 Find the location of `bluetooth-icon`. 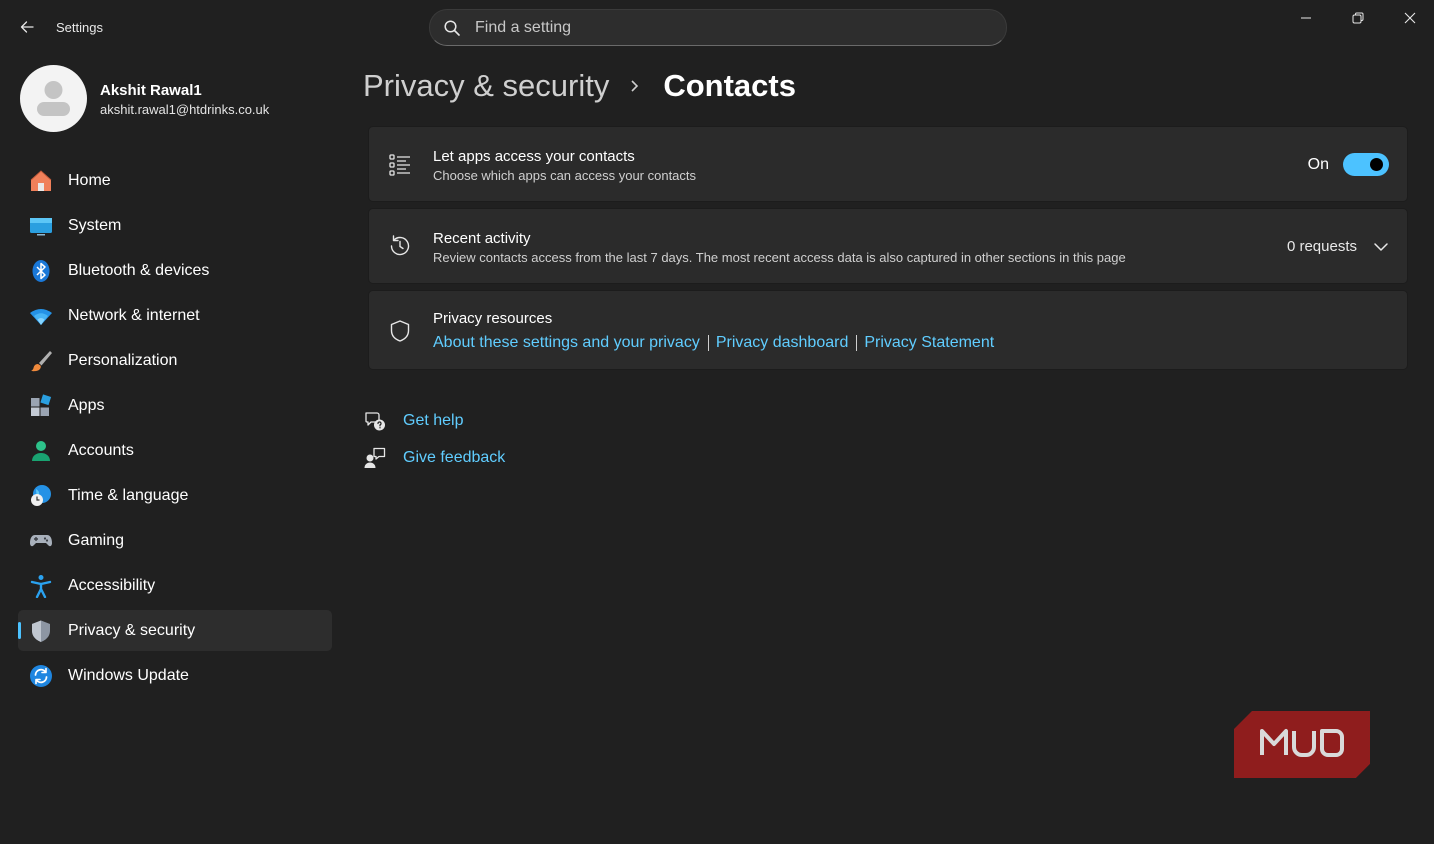

bluetooth-icon is located at coordinates (41, 271).